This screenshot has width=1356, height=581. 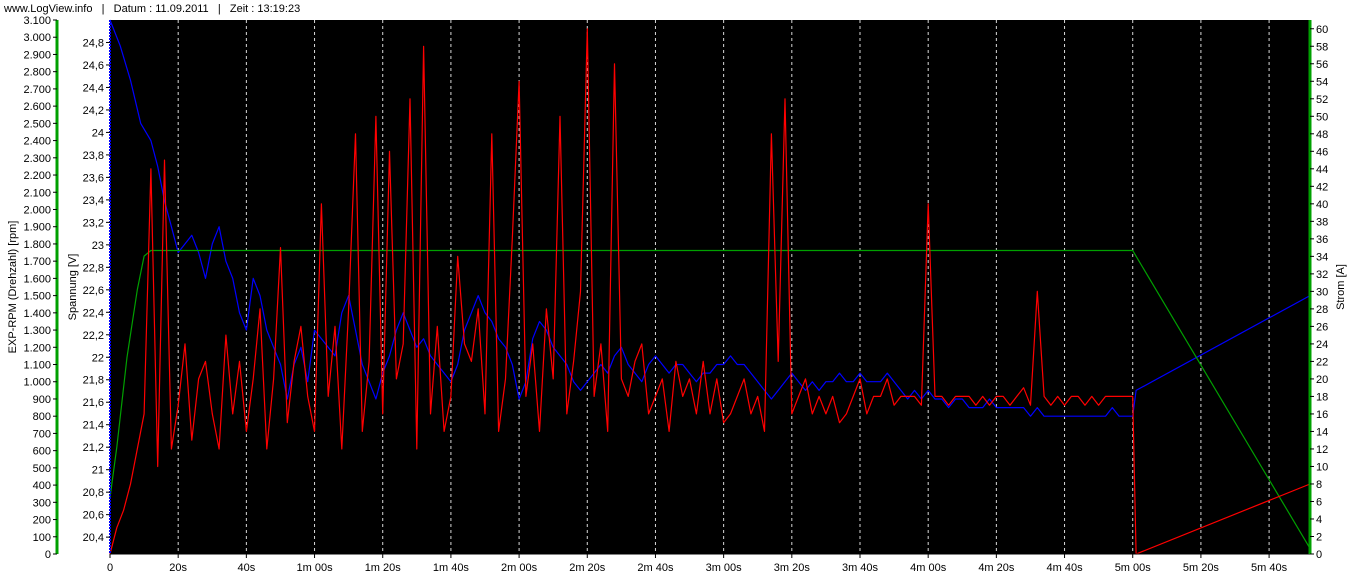 I want to click on voltage-tick-label: 21,2, so click(x=93, y=448).